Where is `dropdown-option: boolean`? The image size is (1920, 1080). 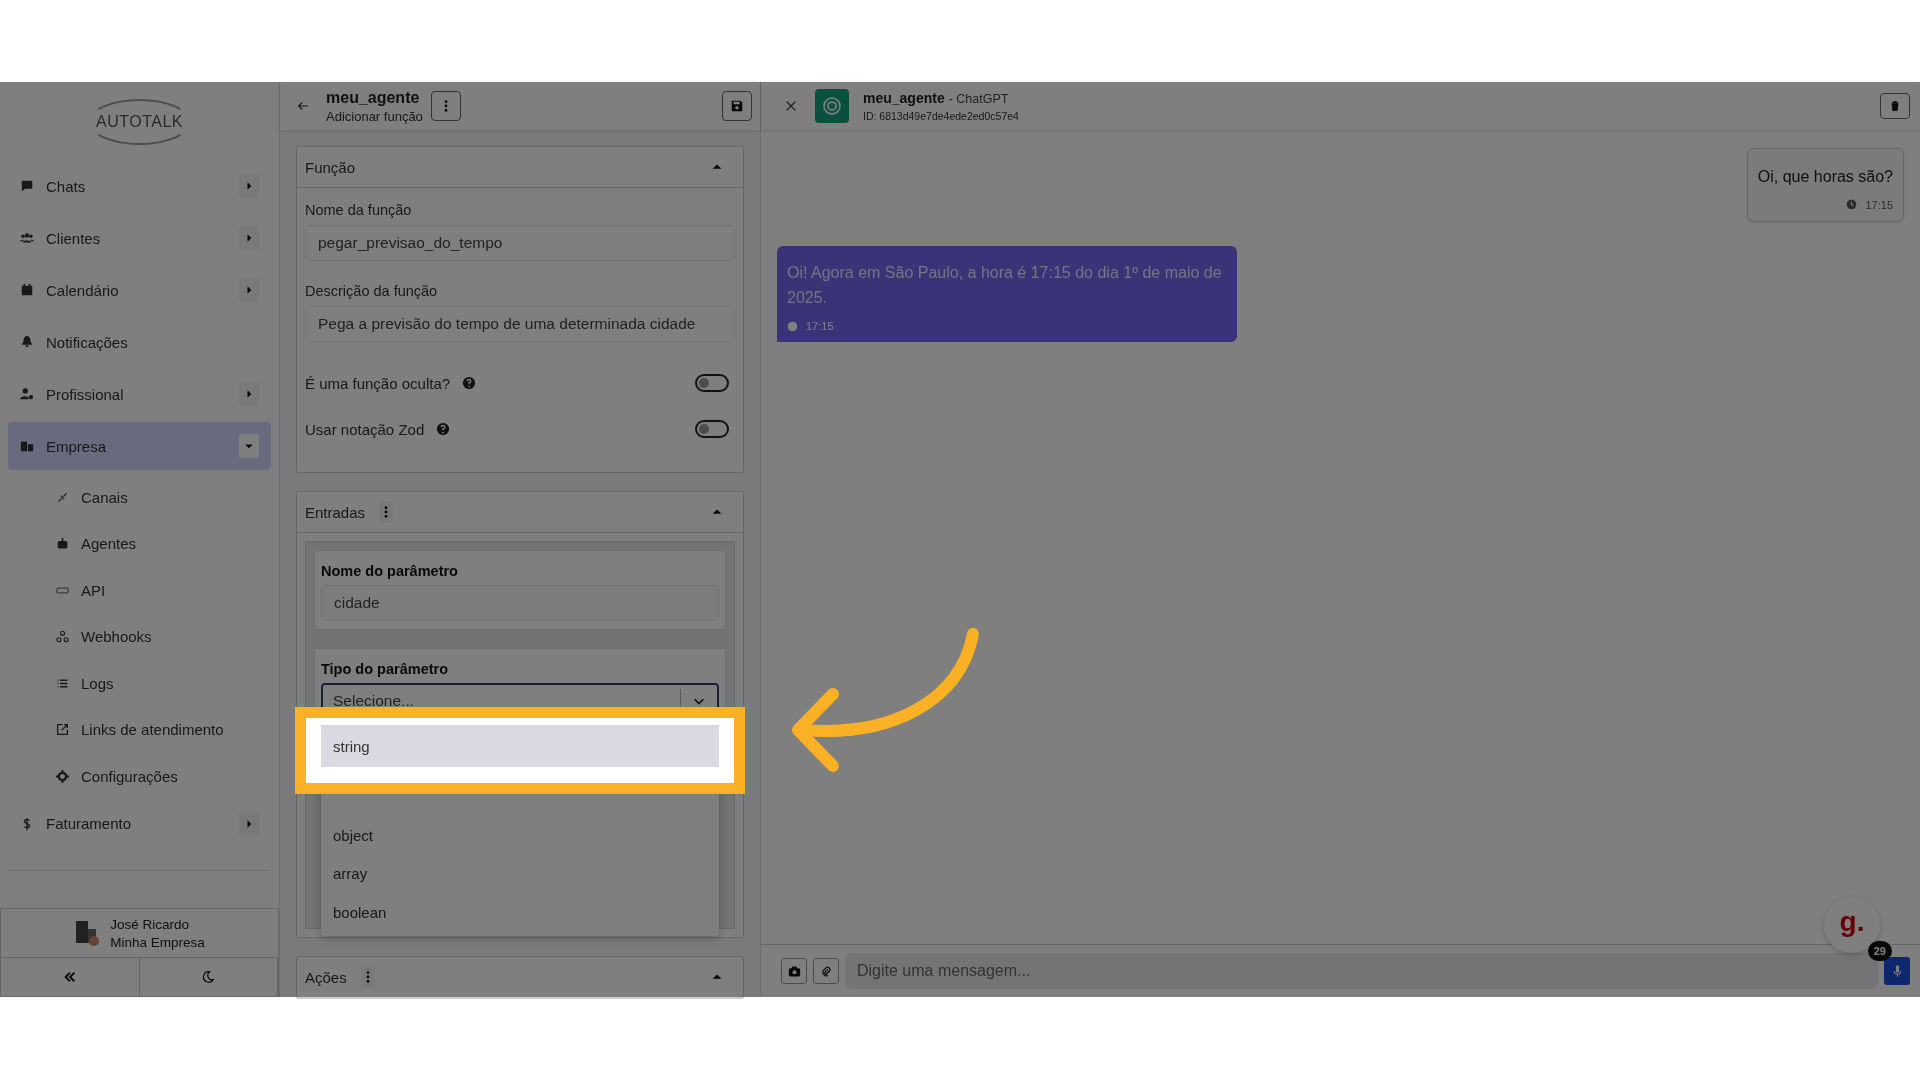 dropdown-option: boolean is located at coordinates (520, 912).